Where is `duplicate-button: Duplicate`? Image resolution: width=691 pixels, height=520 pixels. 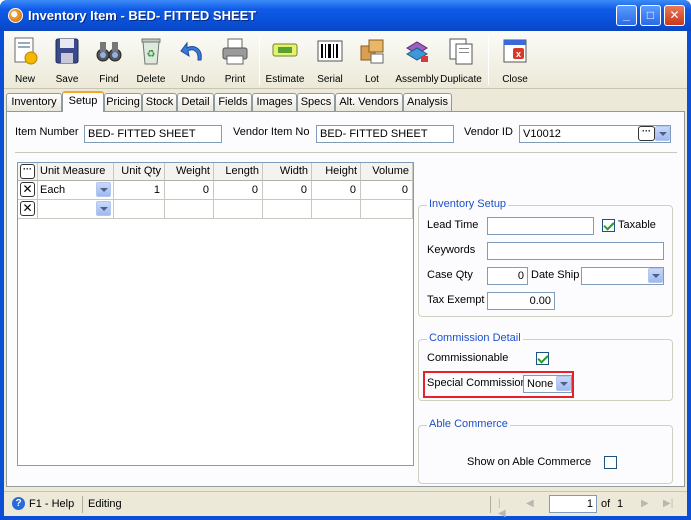
duplicate-button: Duplicate is located at coordinates (461, 60).